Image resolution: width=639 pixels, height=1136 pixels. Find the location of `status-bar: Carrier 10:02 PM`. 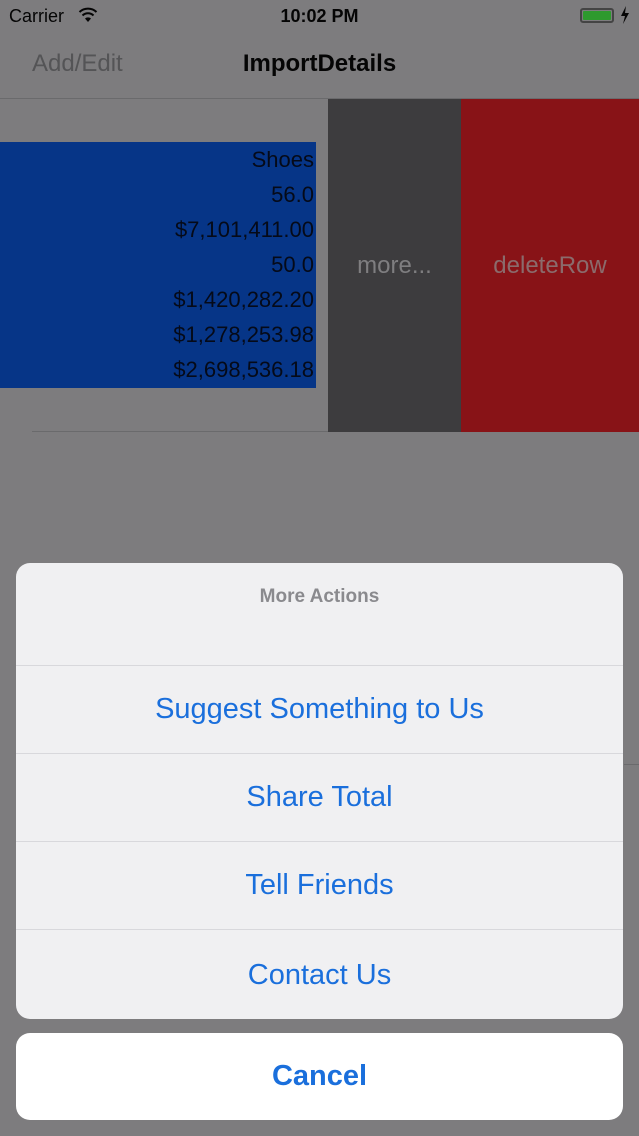

status-bar: Carrier 10:02 PM is located at coordinates (319, 17).